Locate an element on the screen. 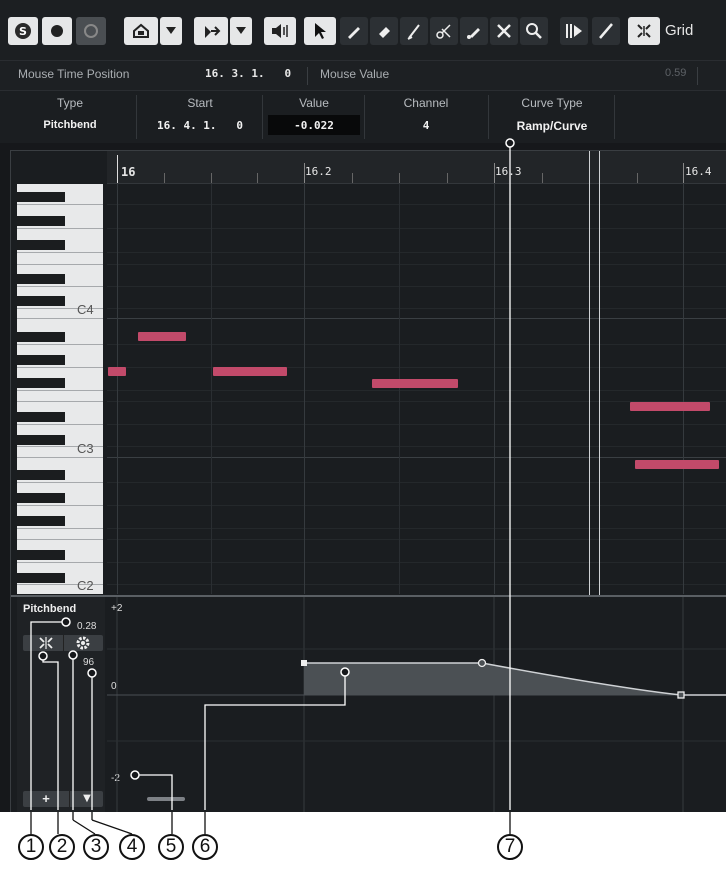  controller-type-label: Pitchbend is located at coordinates (49, 609).